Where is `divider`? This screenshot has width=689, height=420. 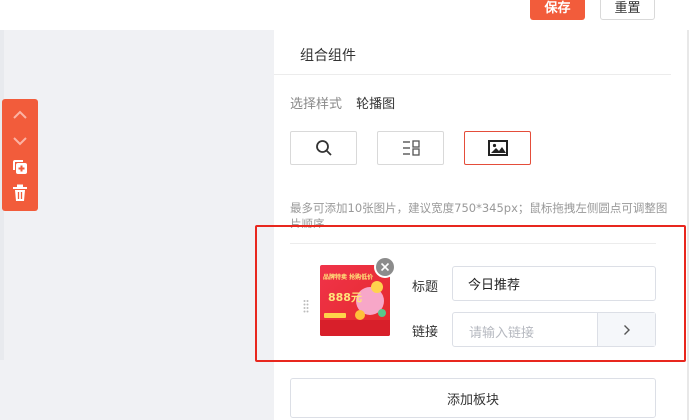 divider is located at coordinates (472, 74).